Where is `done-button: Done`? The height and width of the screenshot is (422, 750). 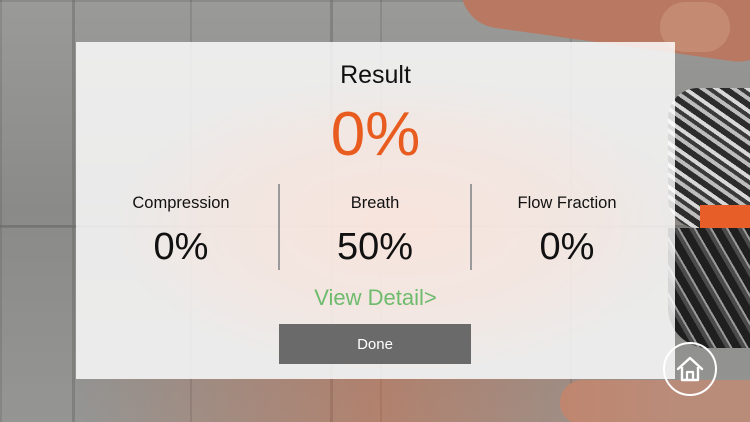
done-button: Done is located at coordinates (375, 344).